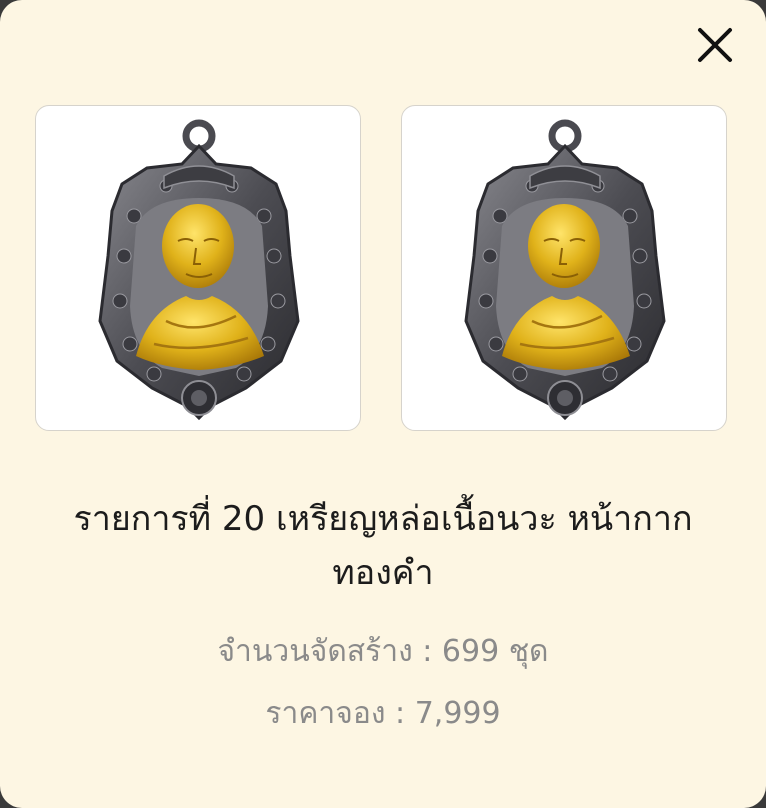 This screenshot has height=808, width=766. Describe the element at coordinates (383, 651) in the screenshot. I see `quantity-text: จำนวนจัดสร้าง : 699 ชุด` at that location.